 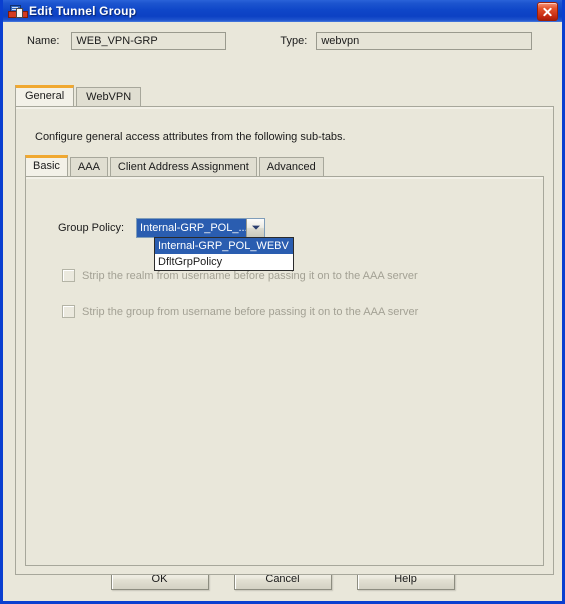 I want to click on chevron-down-icon, so click(x=255, y=228).